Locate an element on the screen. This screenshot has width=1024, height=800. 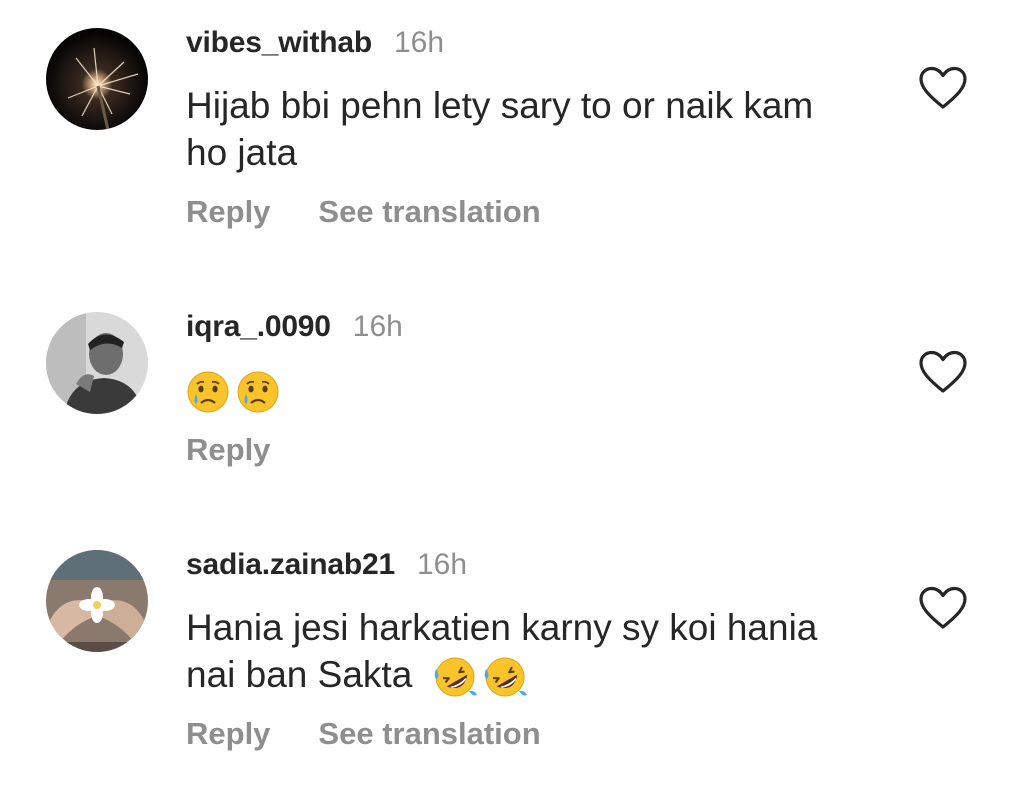
flower-in-hands-avatar-image is located at coordinates (97, 601).